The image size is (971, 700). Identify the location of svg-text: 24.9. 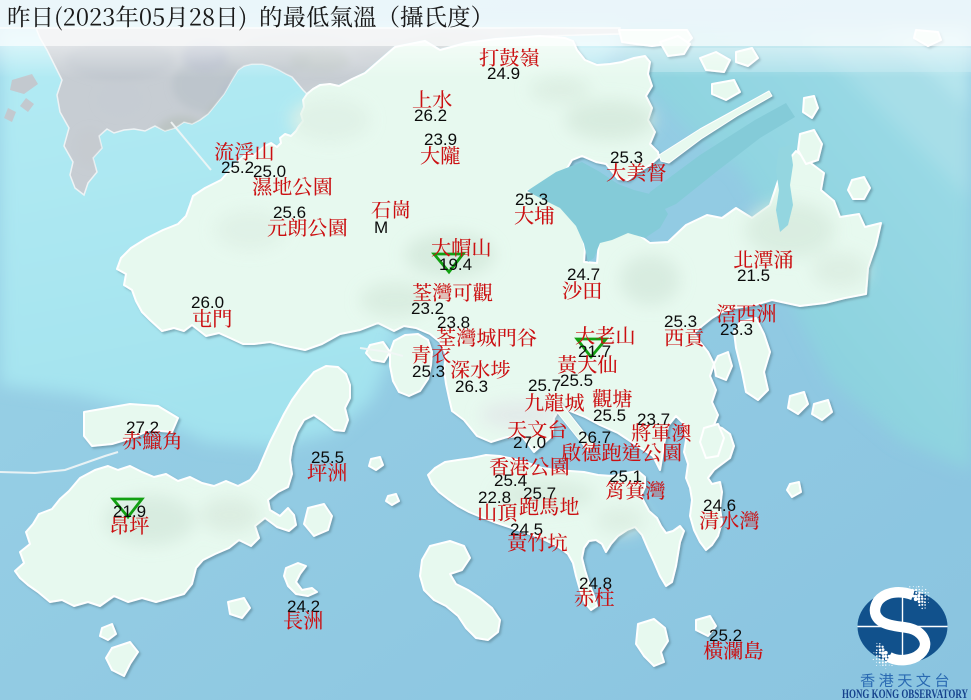
(503, 73).